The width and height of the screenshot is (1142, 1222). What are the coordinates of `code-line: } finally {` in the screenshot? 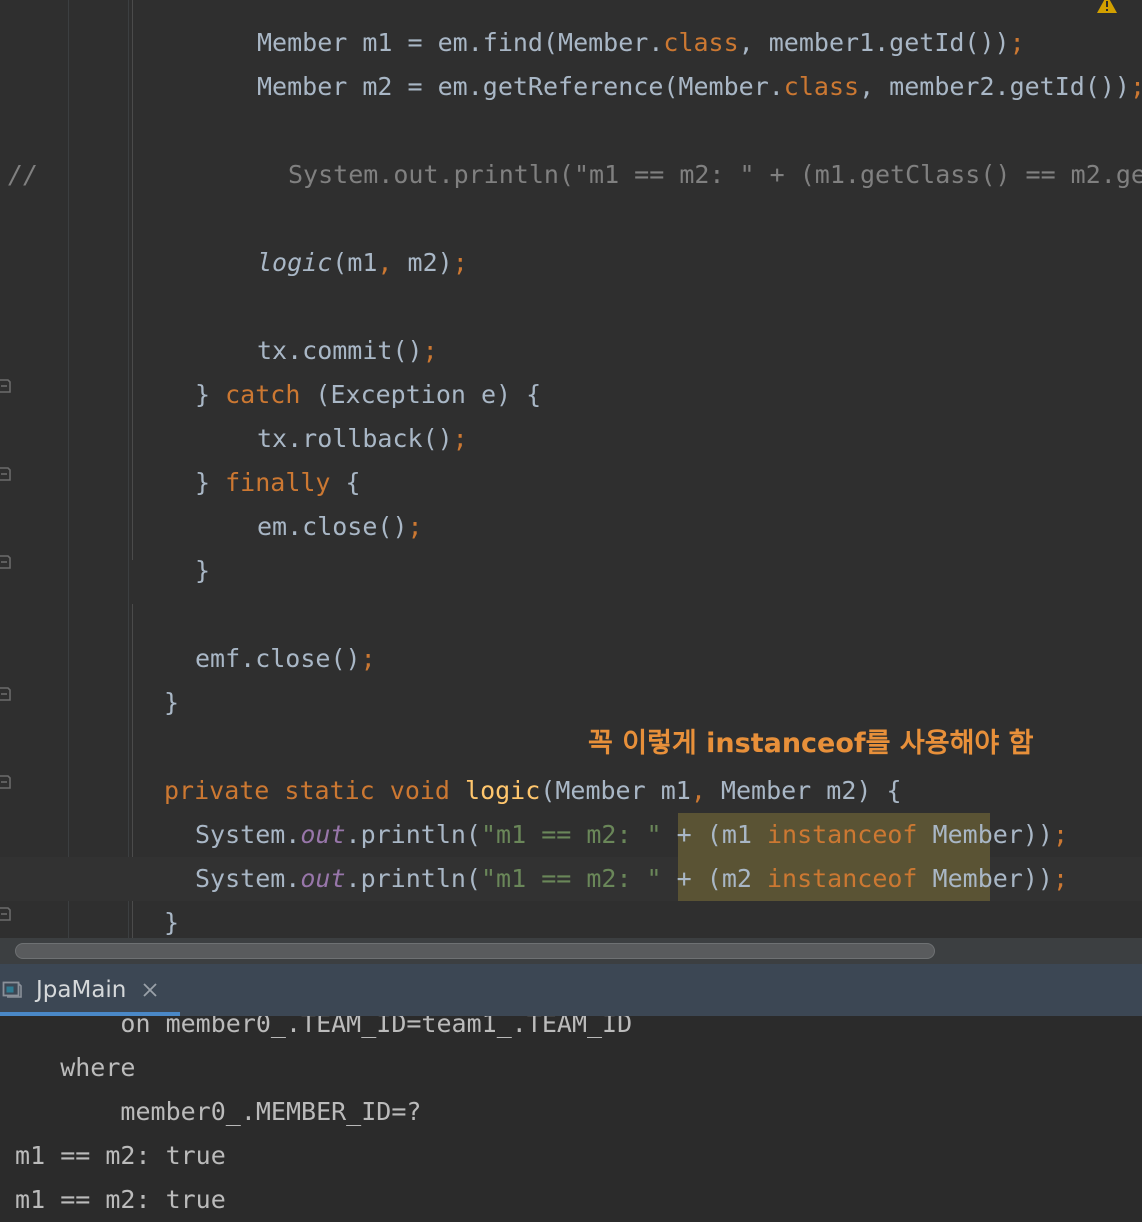 It's located at (571, 483).